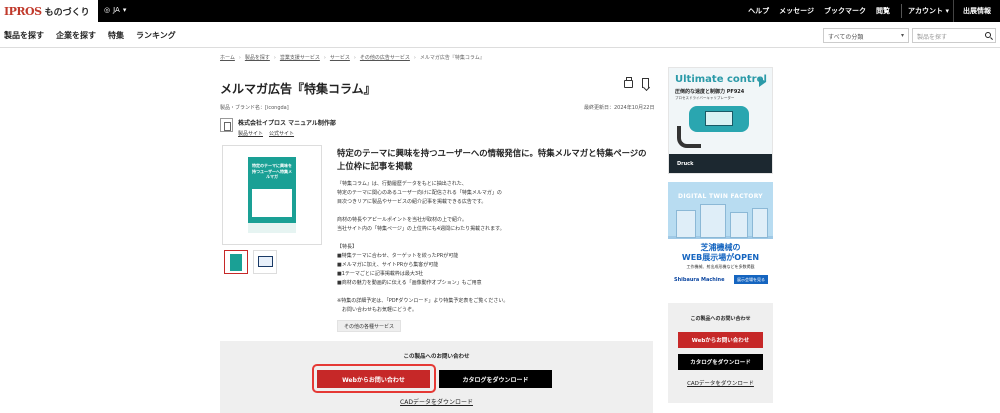 The height and width of the screenshot is (413, 1000). What do you see at coordinates (500, 35) in the screenshot?
I see `main-nav: 製品を探す 企業を探す 特集 ランキング すべての分類 ▾ 製品を探す` at bounding box center [500, 35].